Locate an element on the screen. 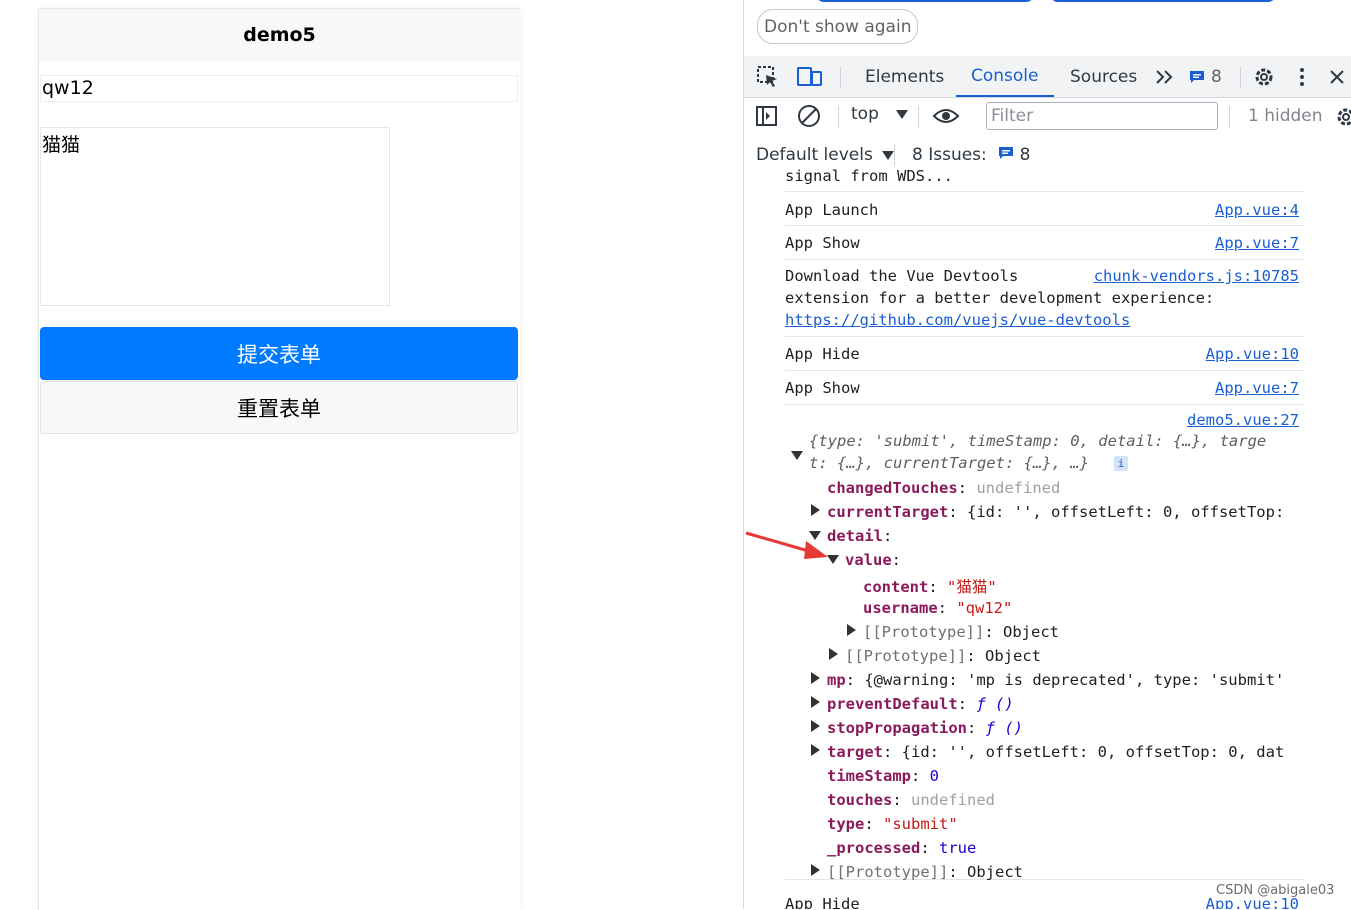 The width and height of the screenshot is (1351, 910). content-textarea: 猫猫 is located at coordinates (215, 216).